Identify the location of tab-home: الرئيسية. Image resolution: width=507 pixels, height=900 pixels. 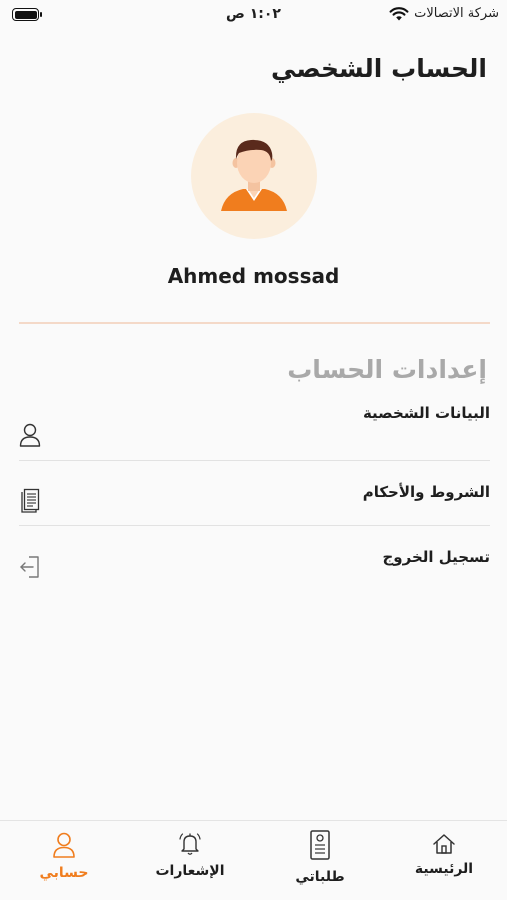
(444, 860).